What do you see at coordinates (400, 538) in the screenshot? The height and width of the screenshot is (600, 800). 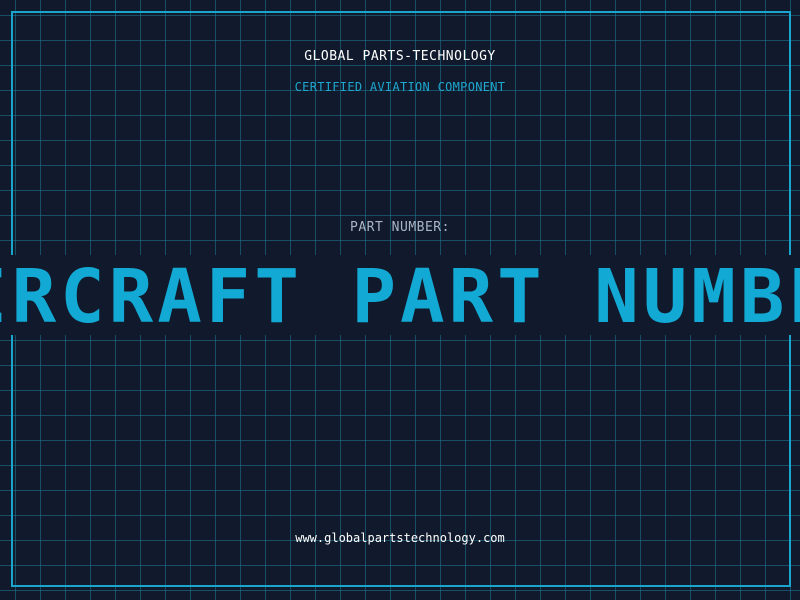 I see `website-url: www.globalpartstechnology.com` at bounding box center [400, 538].